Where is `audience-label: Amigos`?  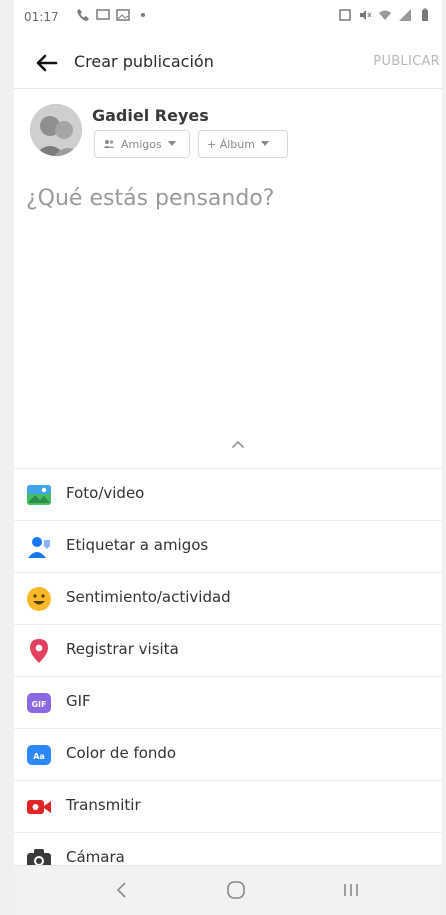 audience-label: Amigos is located at coordinates (141, 144).